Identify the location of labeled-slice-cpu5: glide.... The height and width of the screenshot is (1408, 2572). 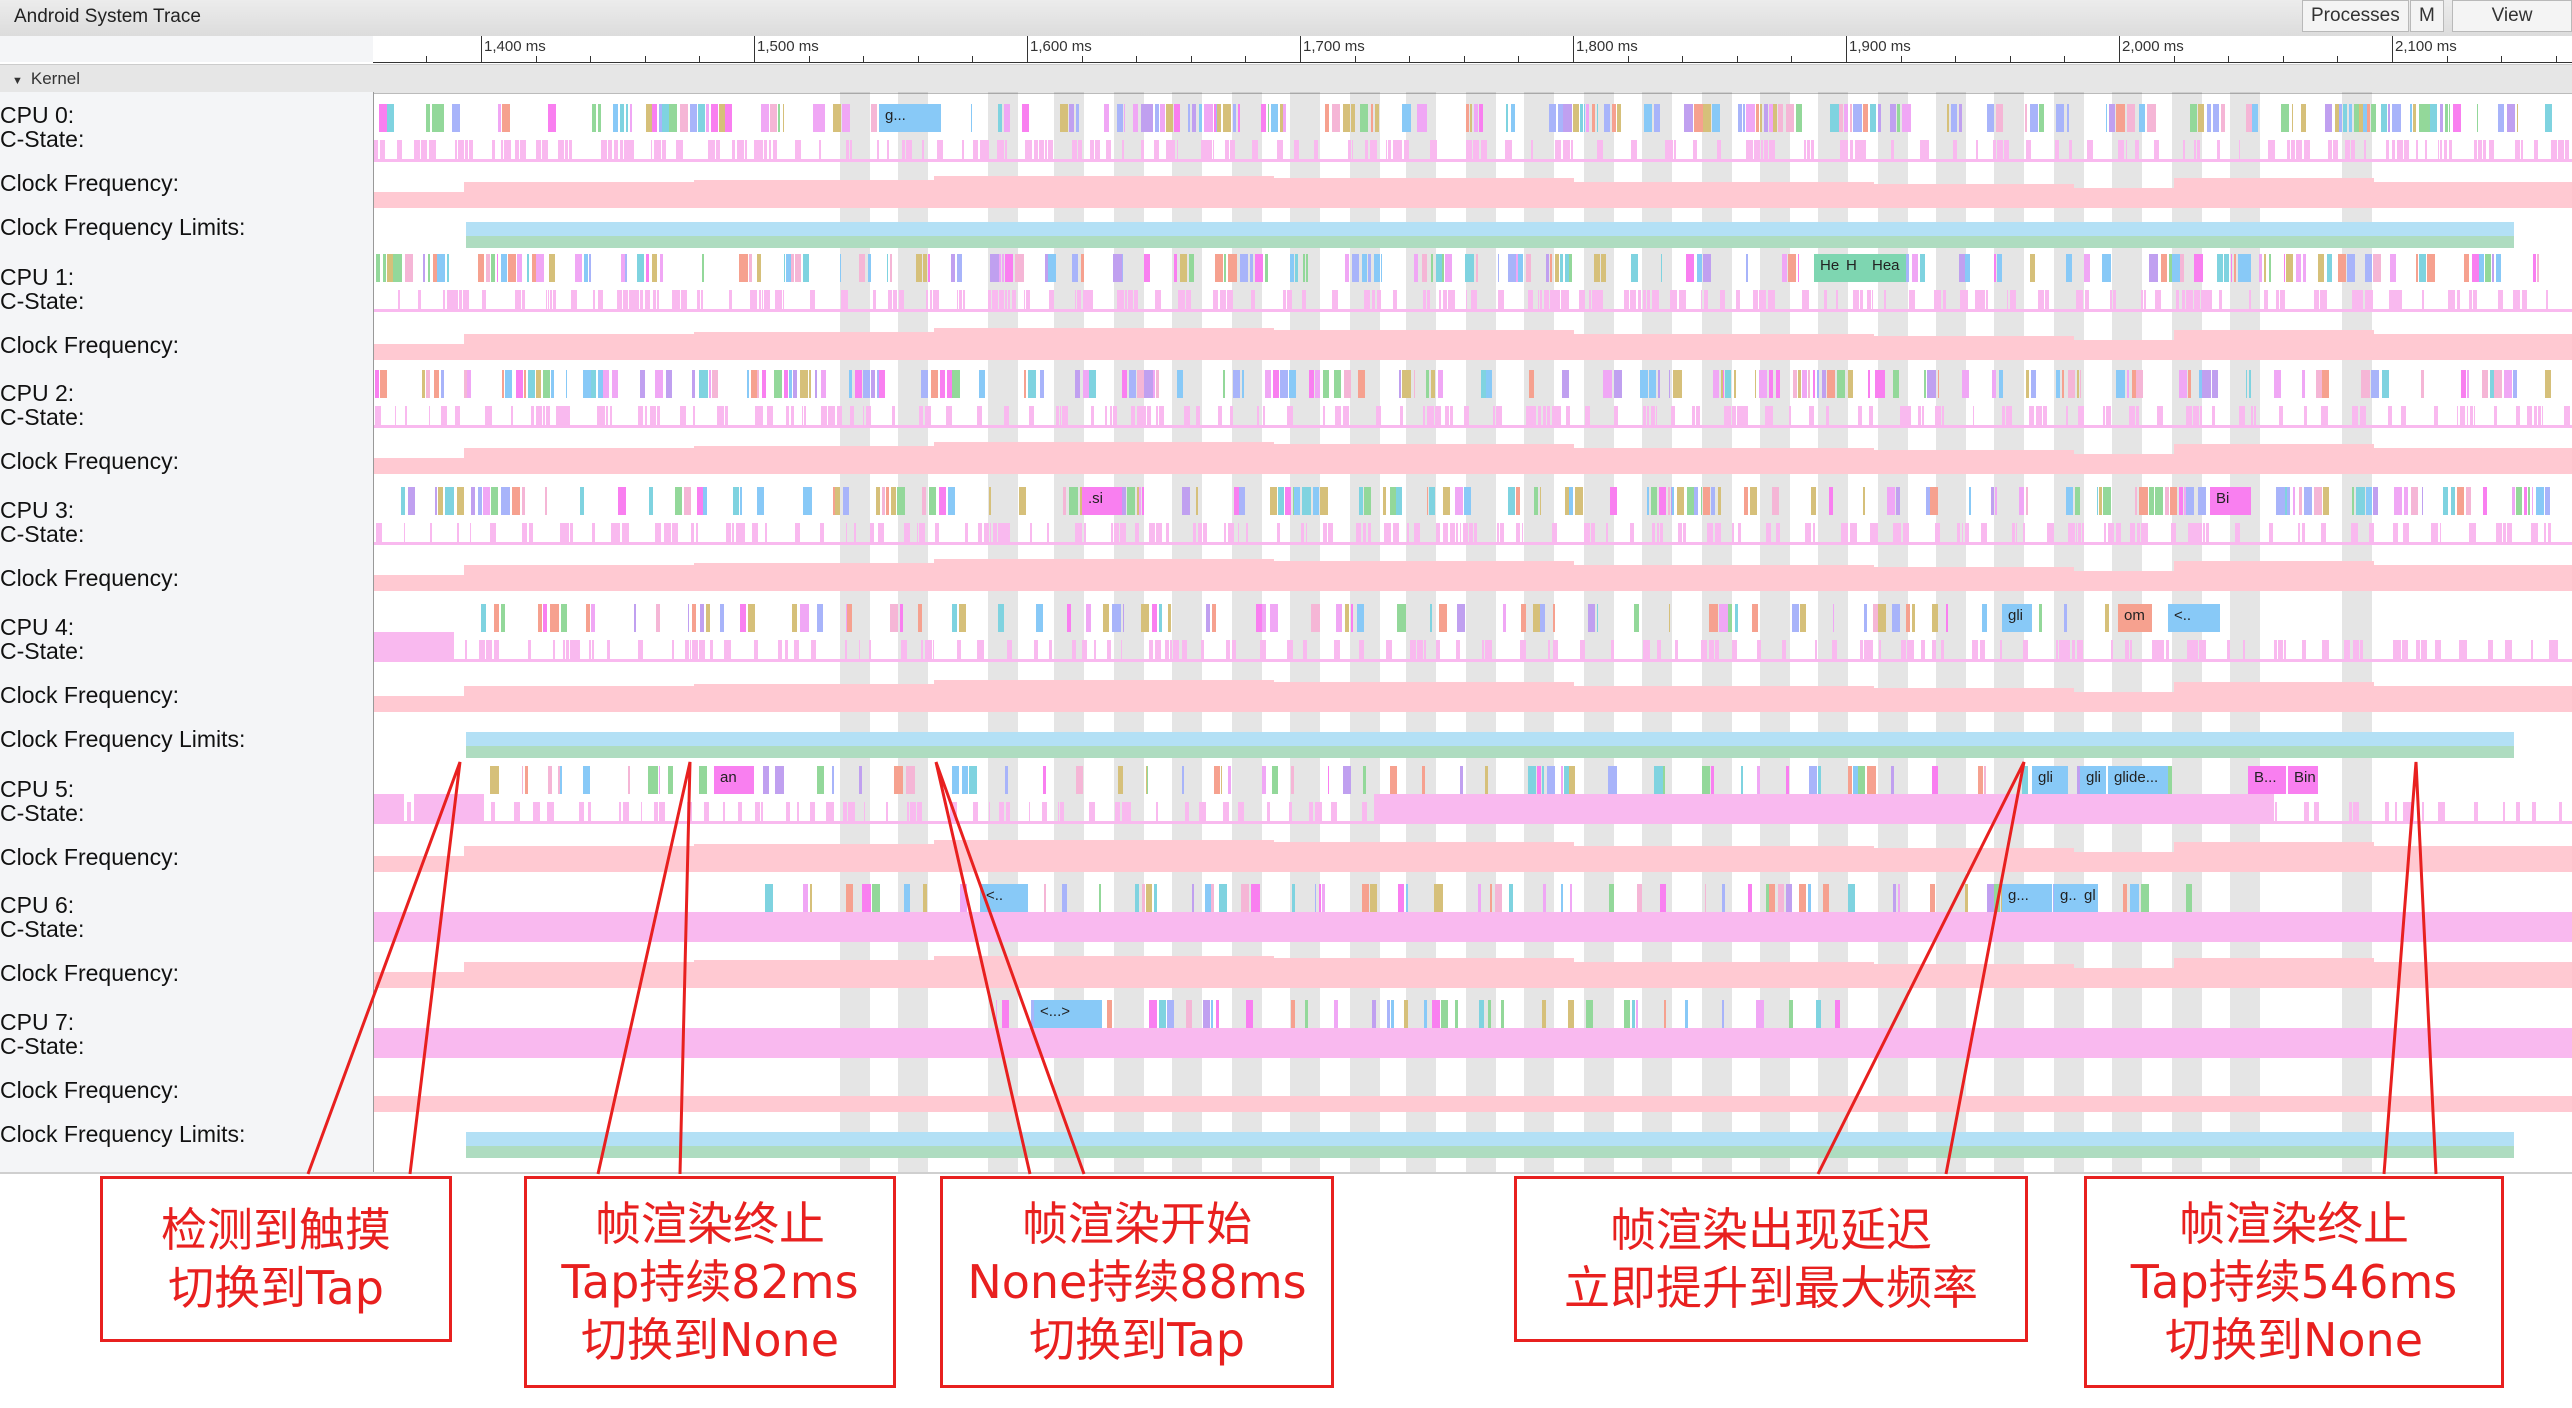
(2138, 780).